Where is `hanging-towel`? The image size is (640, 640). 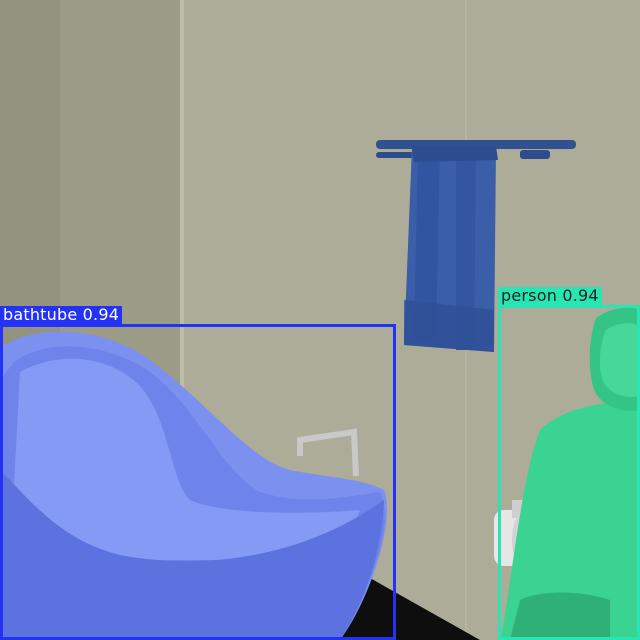 hanging-towel is located at coordinates (451, 249).